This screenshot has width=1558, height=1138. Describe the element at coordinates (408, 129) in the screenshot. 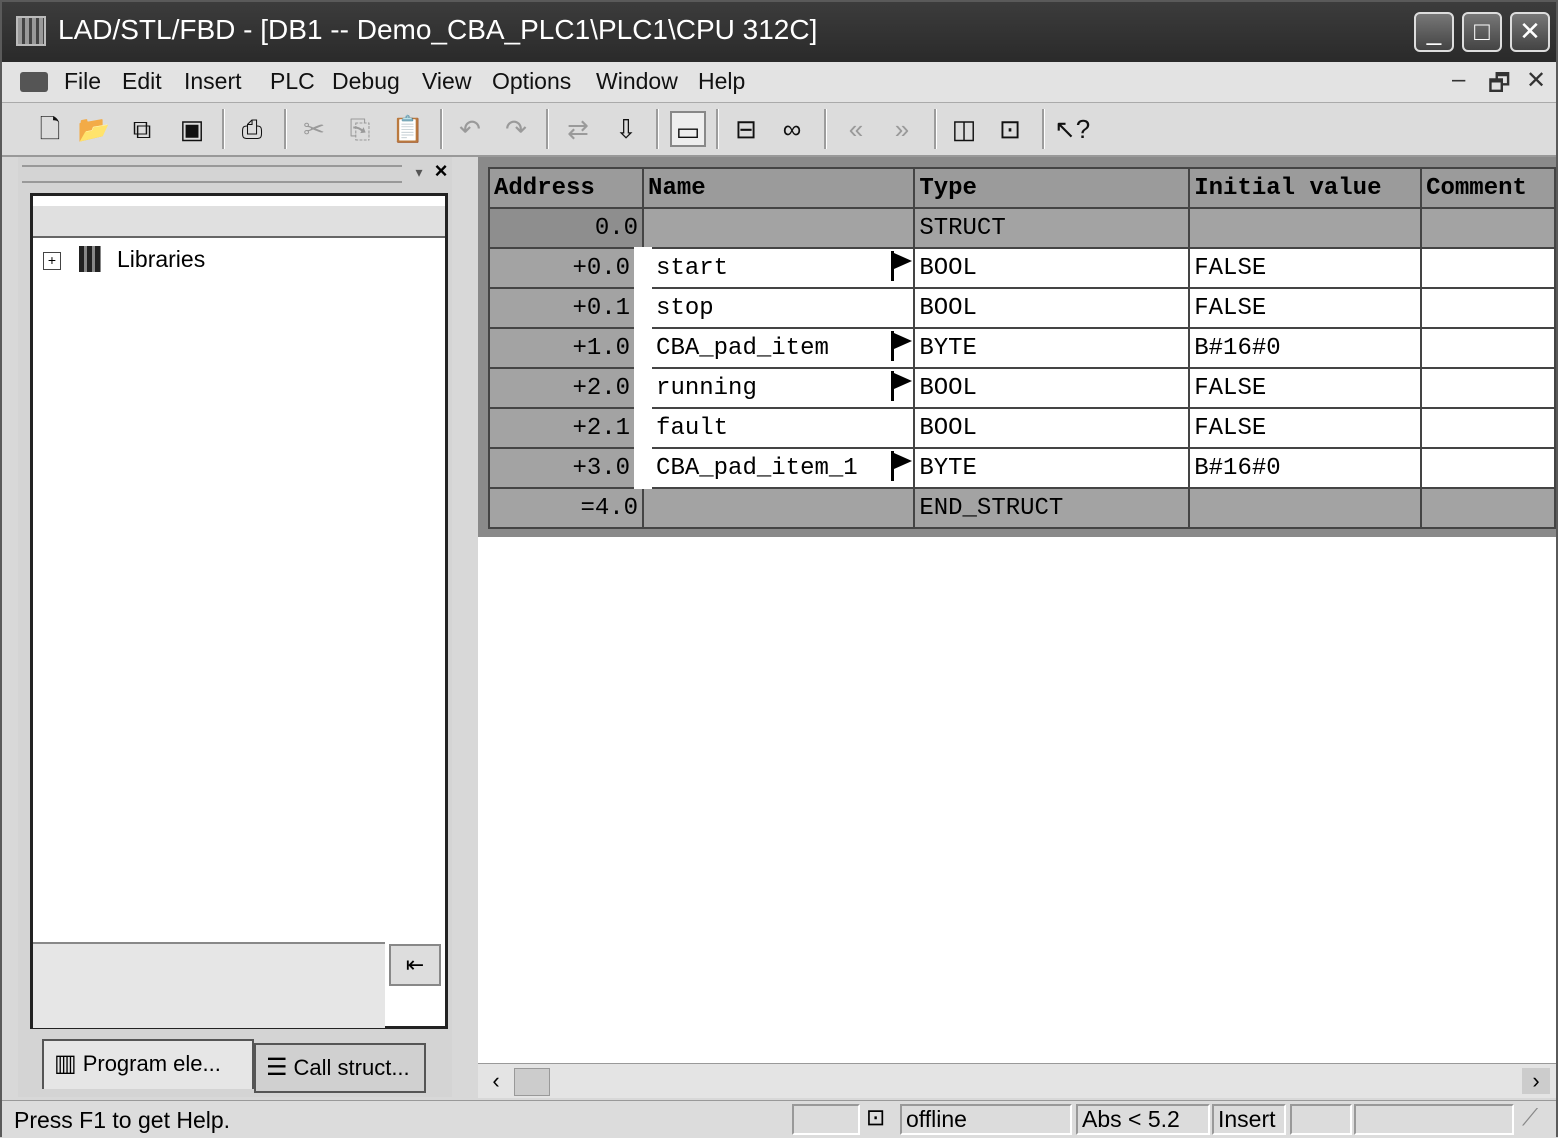

I see `paste-icon: 📋` at that location.